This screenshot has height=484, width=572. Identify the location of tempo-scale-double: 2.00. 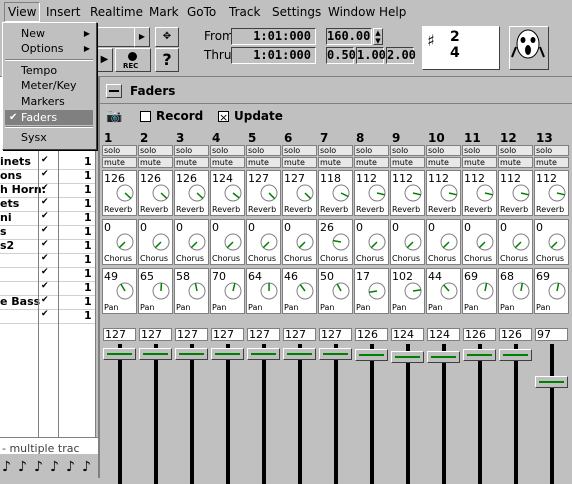
(400, 55).